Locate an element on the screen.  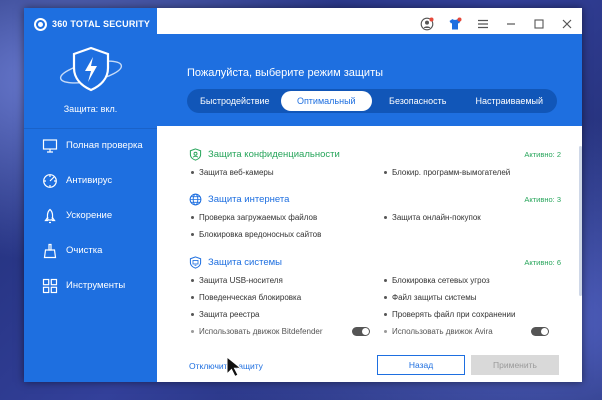
rocket-icon is located at coordinates (50, 215).